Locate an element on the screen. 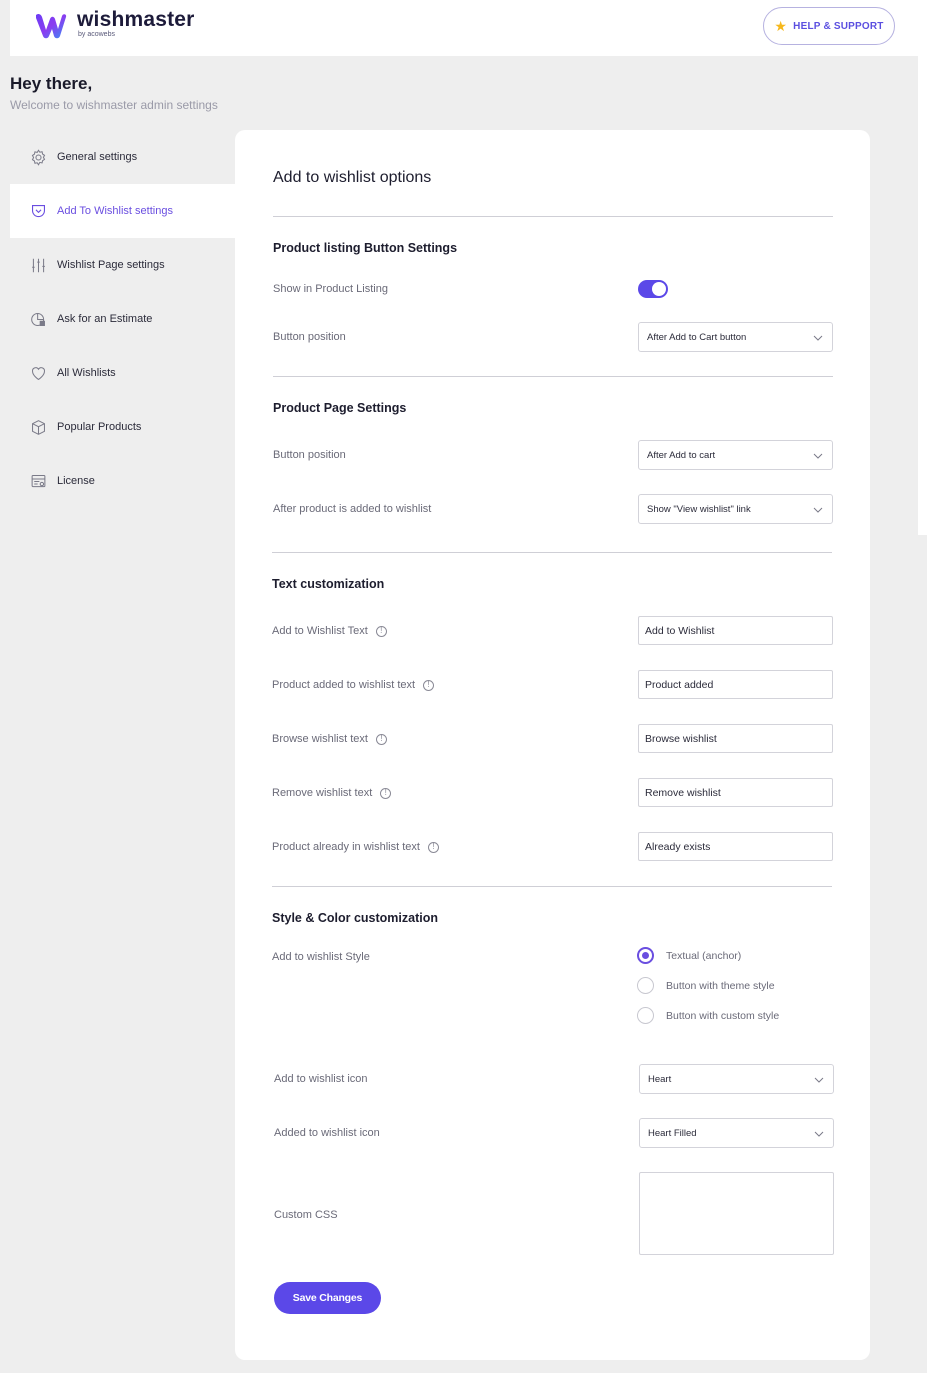 This screenshot has width=927, height=1373. gear-icon is located at coordinates (38, 157).